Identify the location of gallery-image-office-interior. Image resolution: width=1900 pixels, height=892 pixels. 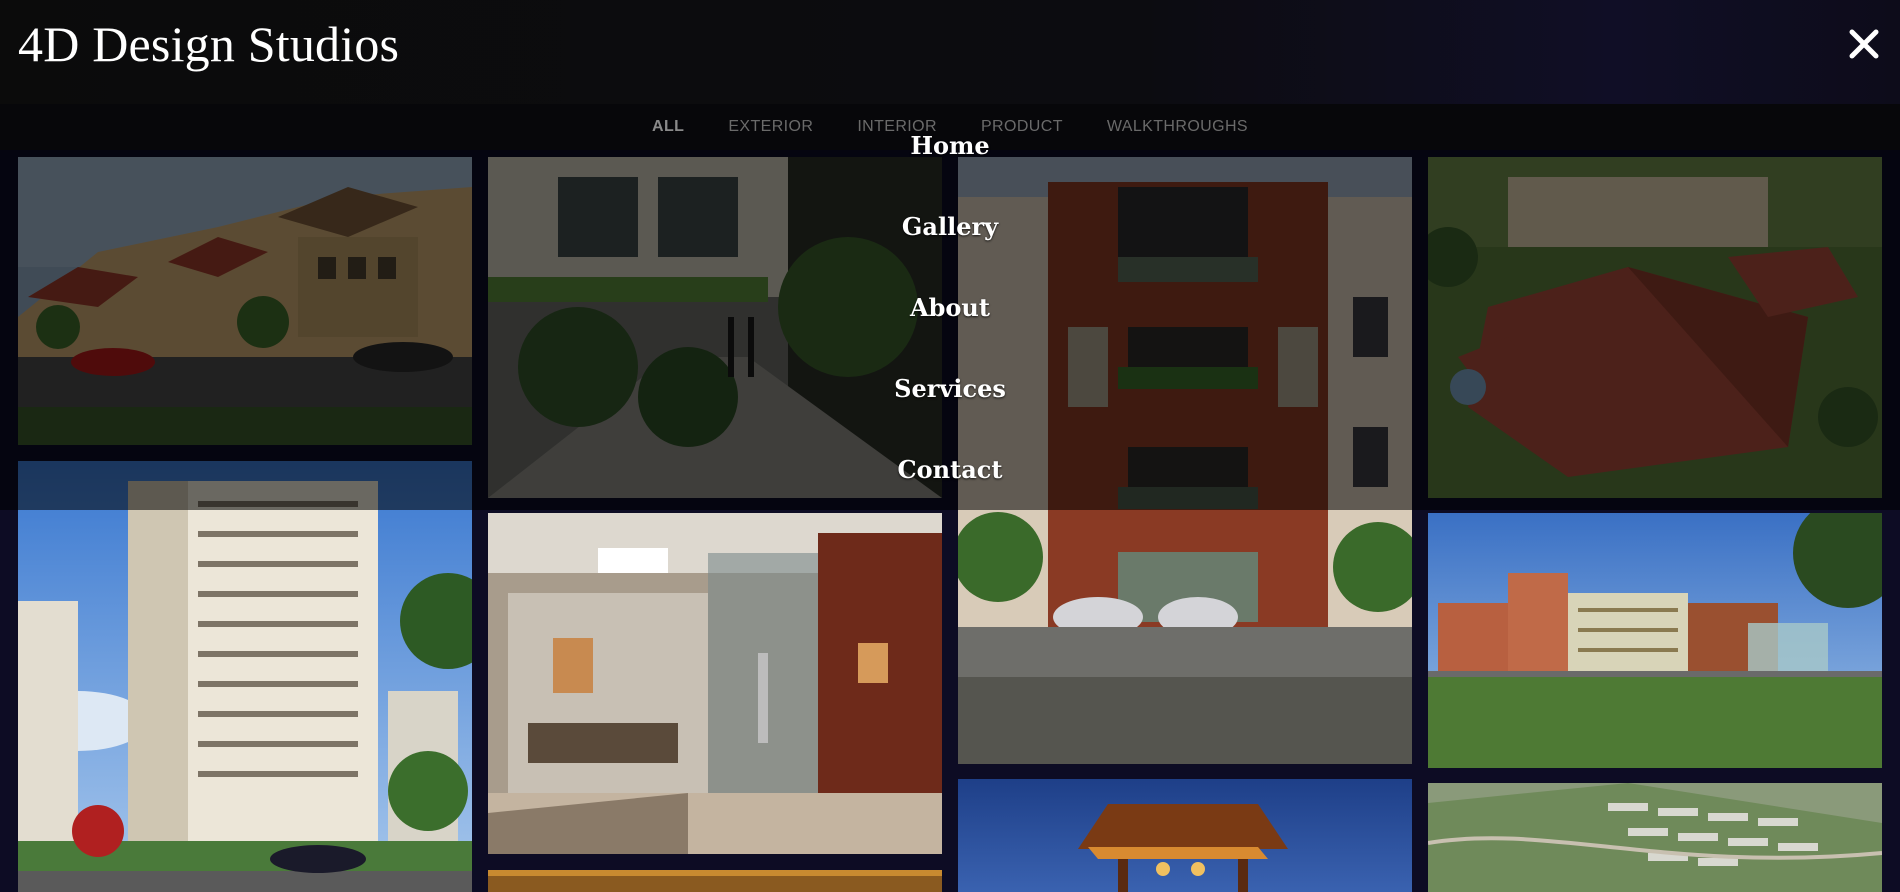
(715, 683).